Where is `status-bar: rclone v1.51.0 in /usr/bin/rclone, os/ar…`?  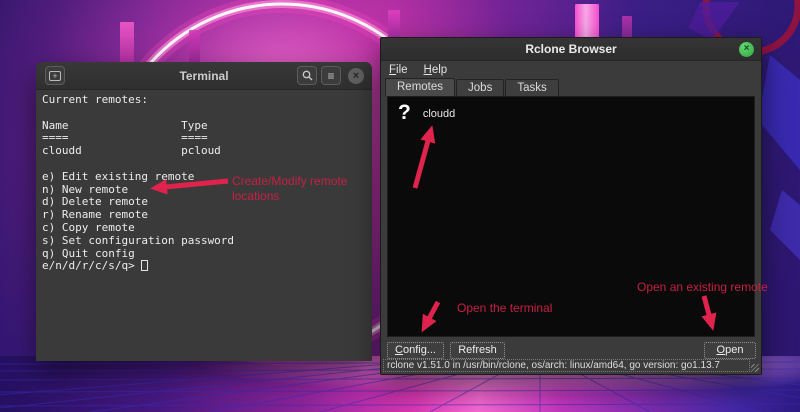 status-bar: rclone v1.51.0 in /usr/bin/rclone, os/ar… is located at coordinates (571, 365).